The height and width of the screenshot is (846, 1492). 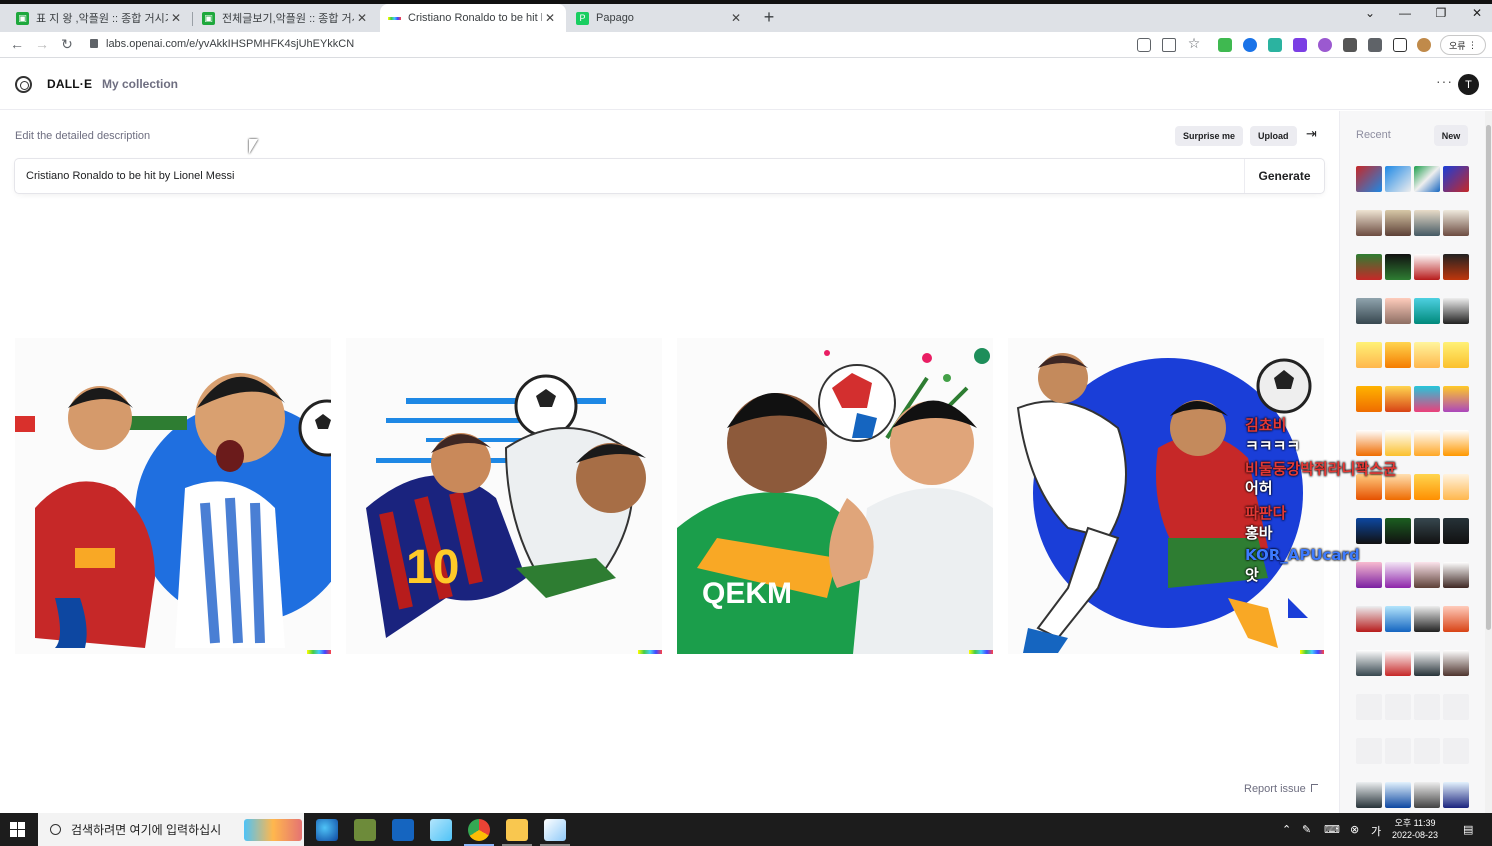 What do you see at coordinates (473, 18) in the screenshot?
I see `browser-tab-3-active: Cristiano Ronaldo to be hit by Lio ✕` at bounding box center [473, 18].